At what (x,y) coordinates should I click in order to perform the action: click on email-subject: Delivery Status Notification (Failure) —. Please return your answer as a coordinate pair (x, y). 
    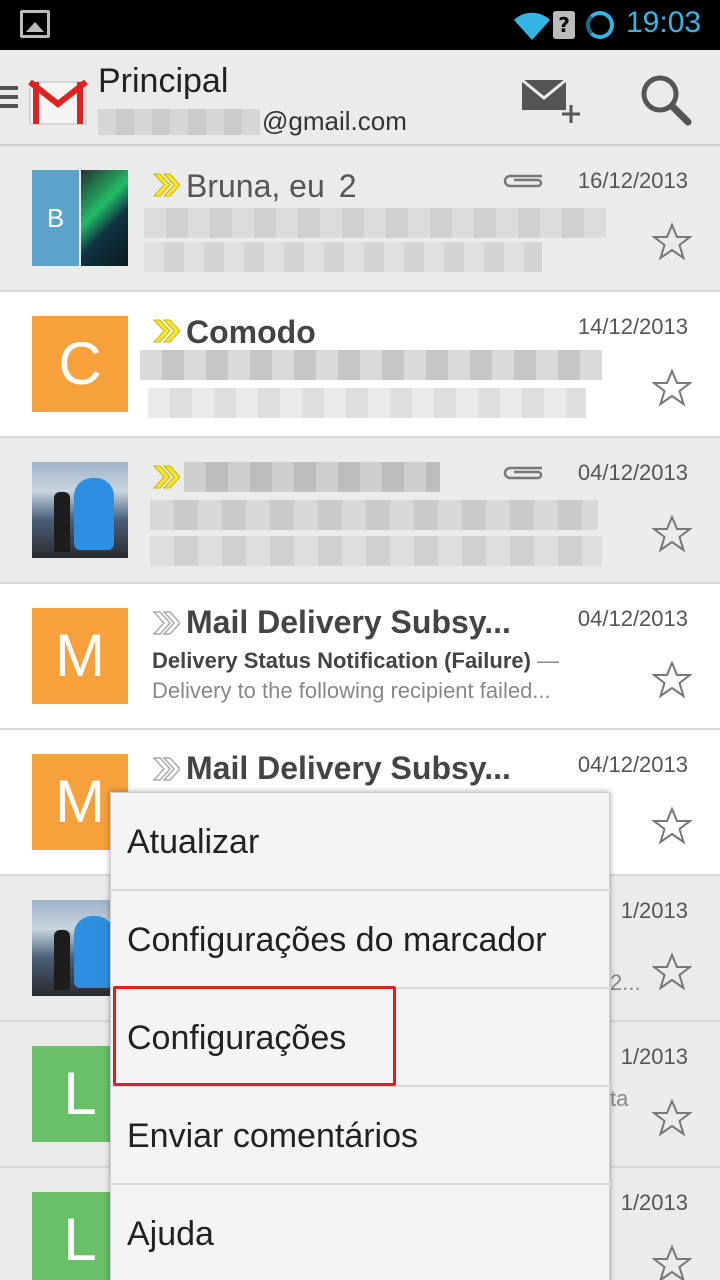
    Looking at the image, I should click on (356, 660).